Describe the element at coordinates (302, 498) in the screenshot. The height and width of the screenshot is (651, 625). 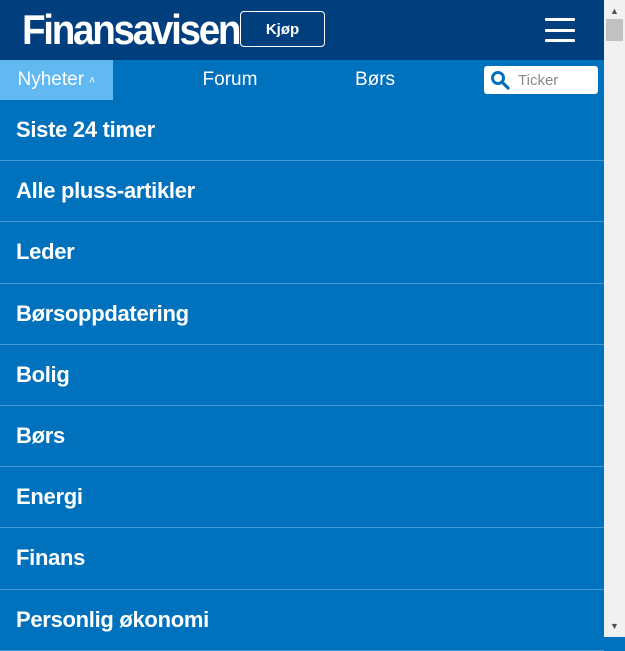
I see `menu-item-energi: Energi` at that location.